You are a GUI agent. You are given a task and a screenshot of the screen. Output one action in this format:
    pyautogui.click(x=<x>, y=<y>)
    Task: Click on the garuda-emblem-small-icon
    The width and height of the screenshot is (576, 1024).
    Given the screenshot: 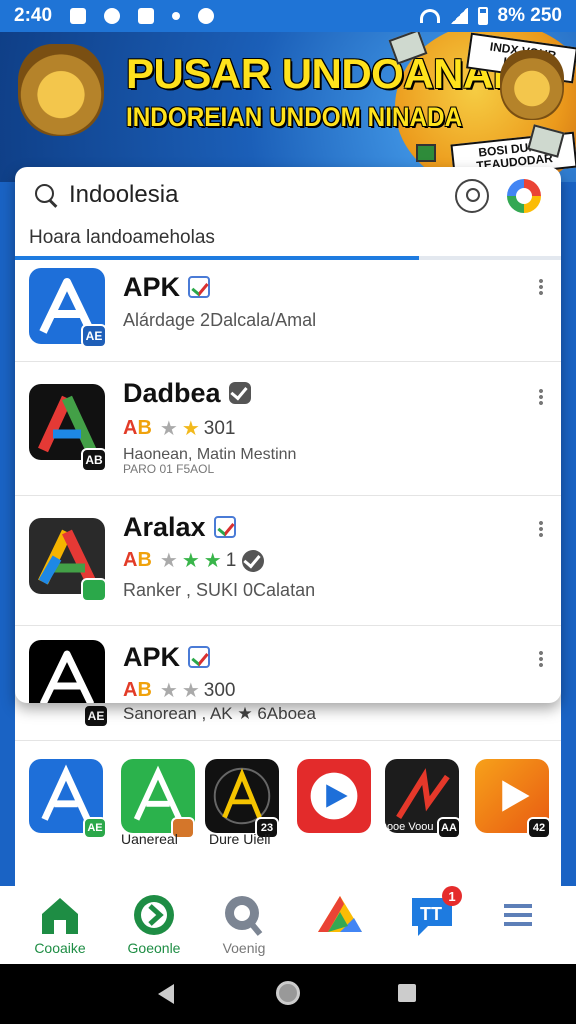 What is the action you would take?
    pyautogui.click(x=532, y=85)
    